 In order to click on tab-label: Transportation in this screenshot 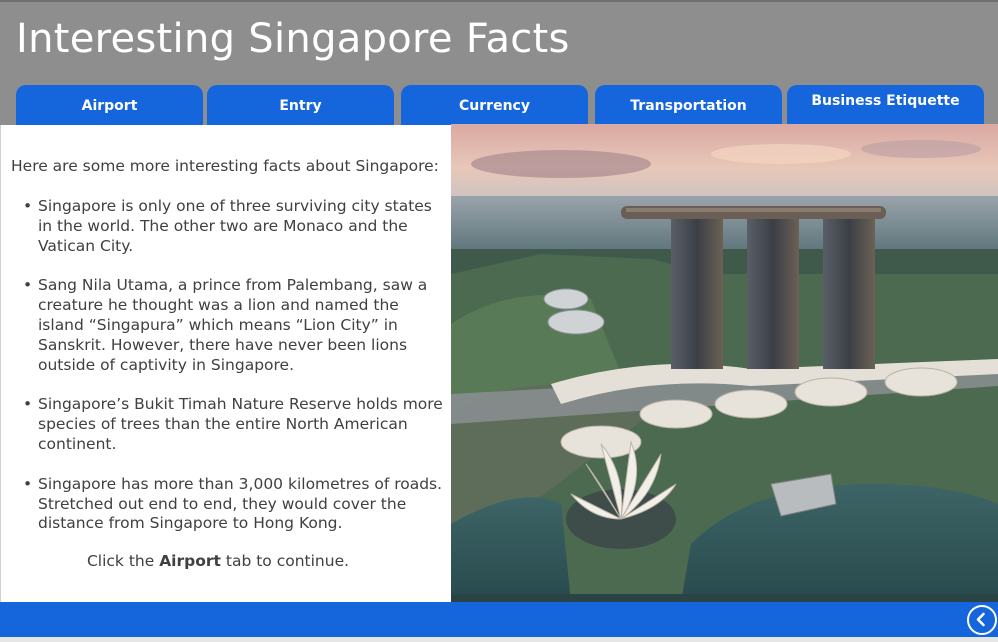, I will do `click(688, 106)`.